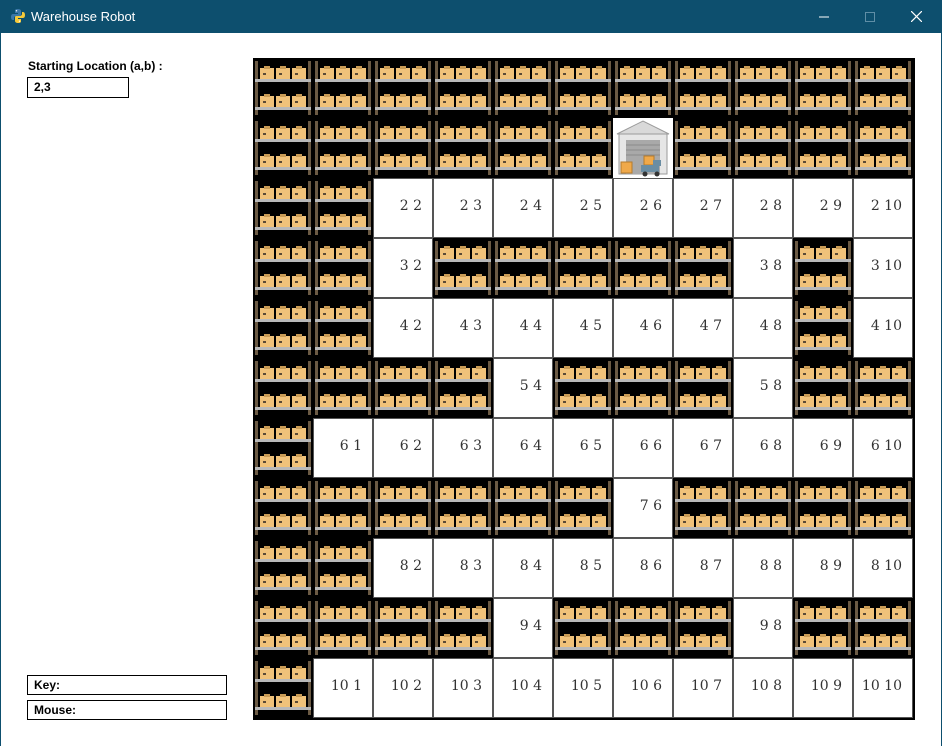 The height and width of the screenshot is (746, 942). I want to click on grid-cell-2-8: 2 8, so click(763, 208).